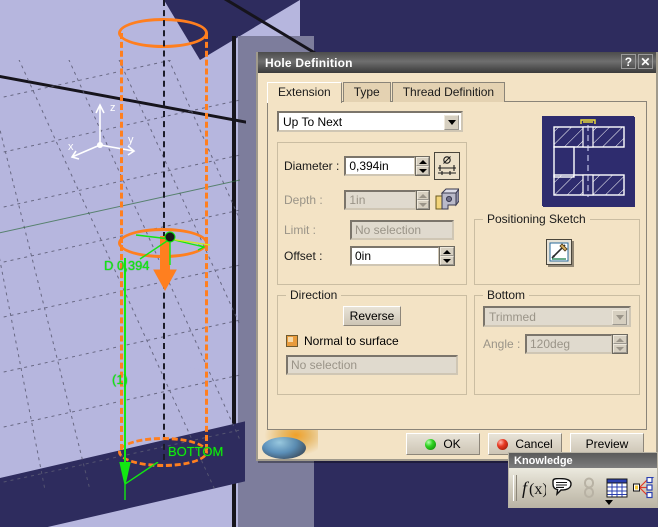 The image size is (658, 527). Describe the element at coordinates (131, 140) in the screenshot. I see `svg-text: y` at that location.